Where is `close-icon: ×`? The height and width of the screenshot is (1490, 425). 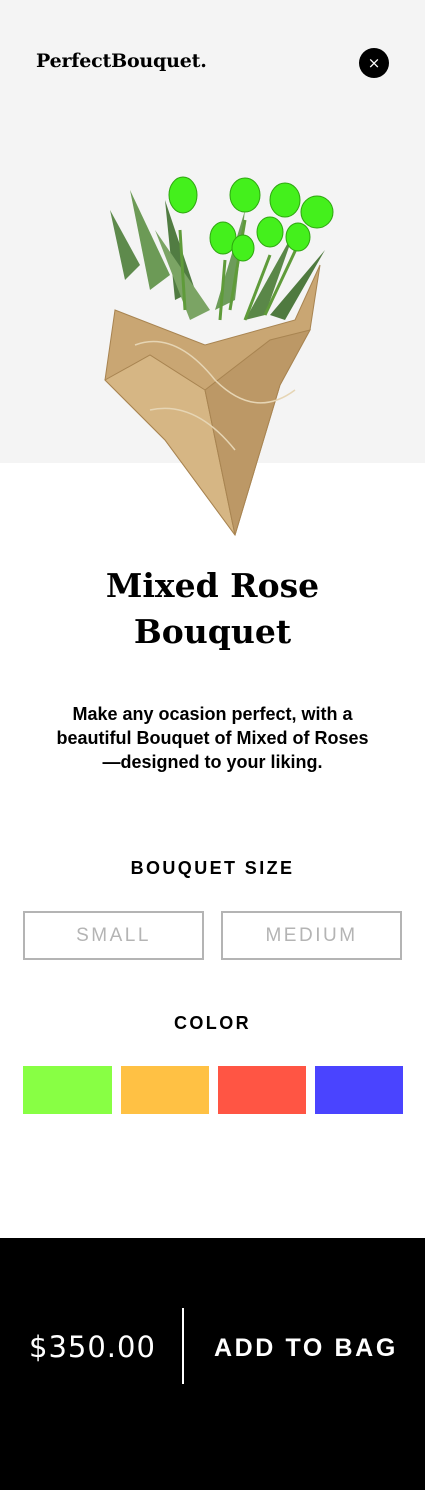
close-icon: × is located at coordinates (374, 63).